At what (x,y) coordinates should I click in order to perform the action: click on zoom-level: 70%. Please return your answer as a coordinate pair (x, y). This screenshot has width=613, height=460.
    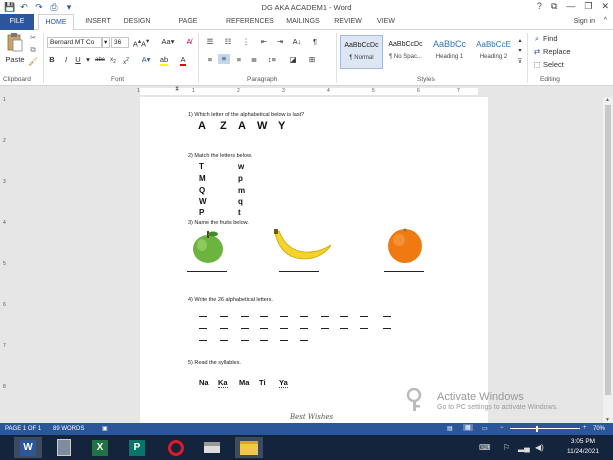
    Looking at the image, I should click on (599, 429).